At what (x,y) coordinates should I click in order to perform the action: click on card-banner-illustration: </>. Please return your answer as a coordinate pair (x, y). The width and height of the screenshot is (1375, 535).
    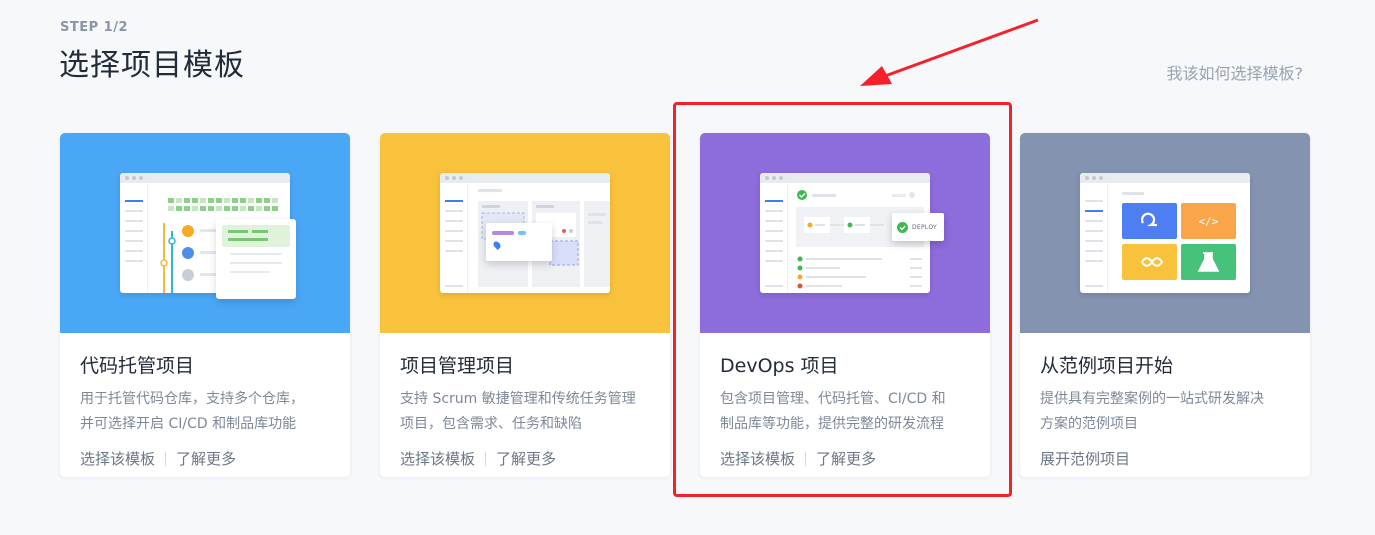
    Looking at the image, I should click on (1165, 233).